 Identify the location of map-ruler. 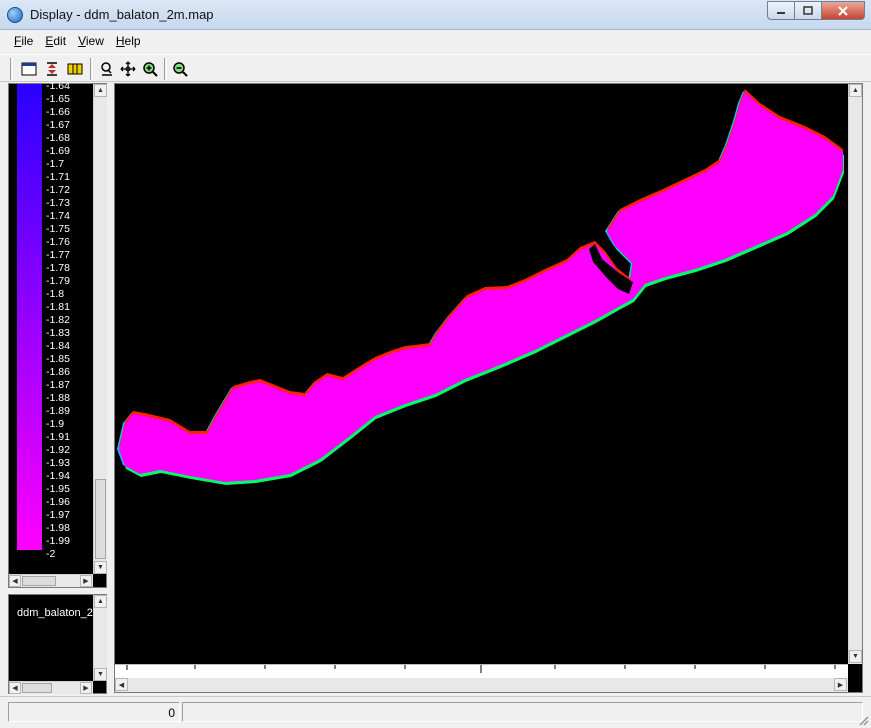
(481, 671).